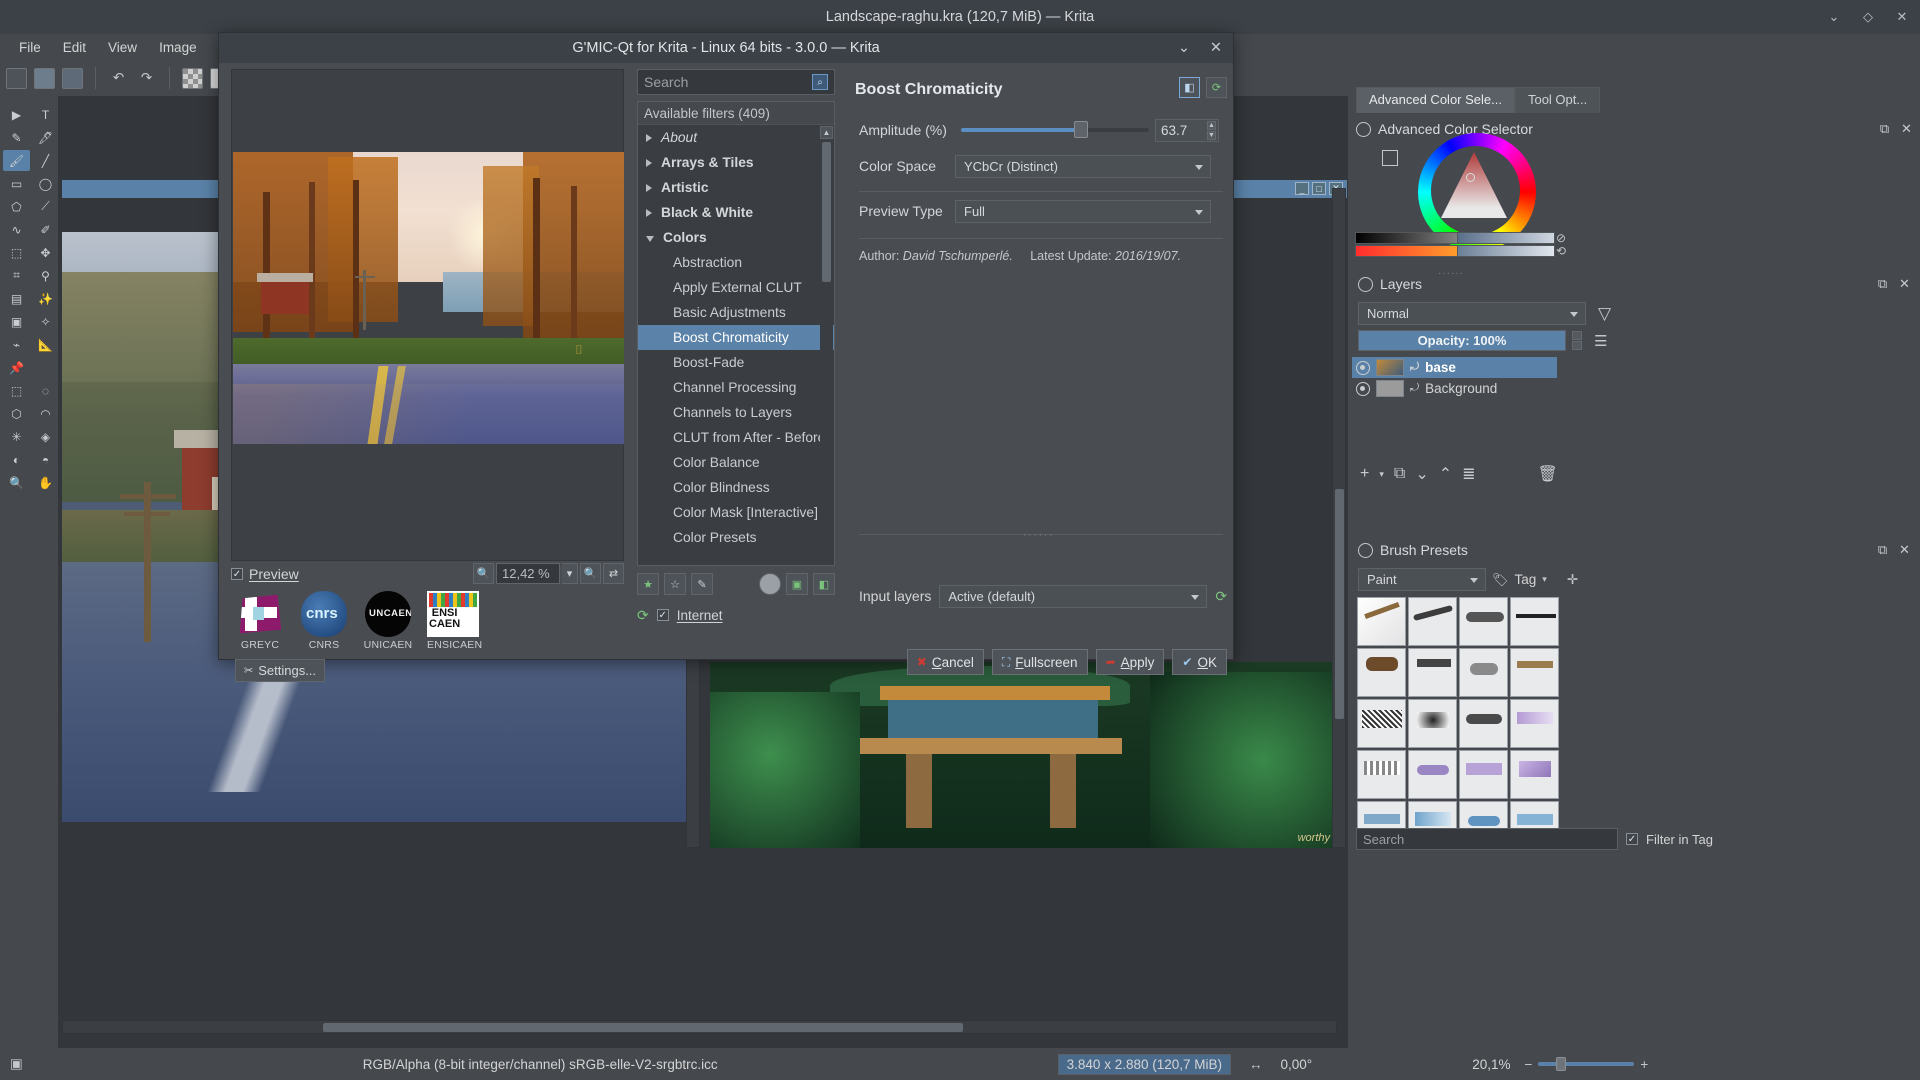 Image resolution: width=1920 pixels, height=1080 pixels. I want to click on tool-ellipse-select: ◌, so click(45, 390).